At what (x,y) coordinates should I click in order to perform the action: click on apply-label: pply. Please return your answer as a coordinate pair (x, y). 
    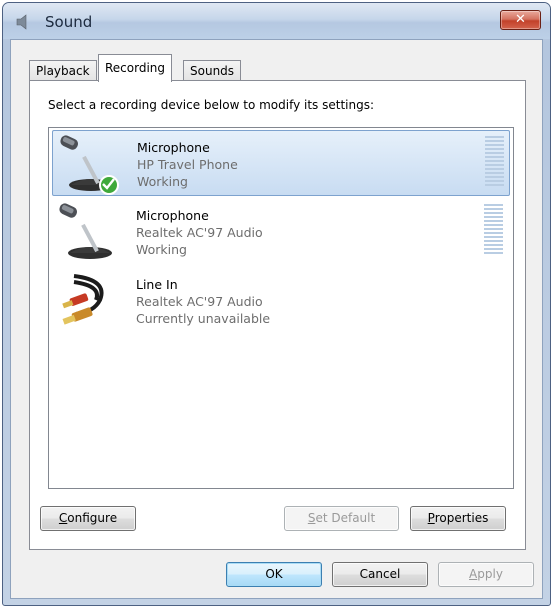
    Looking at the image, I should click on (490, 574).